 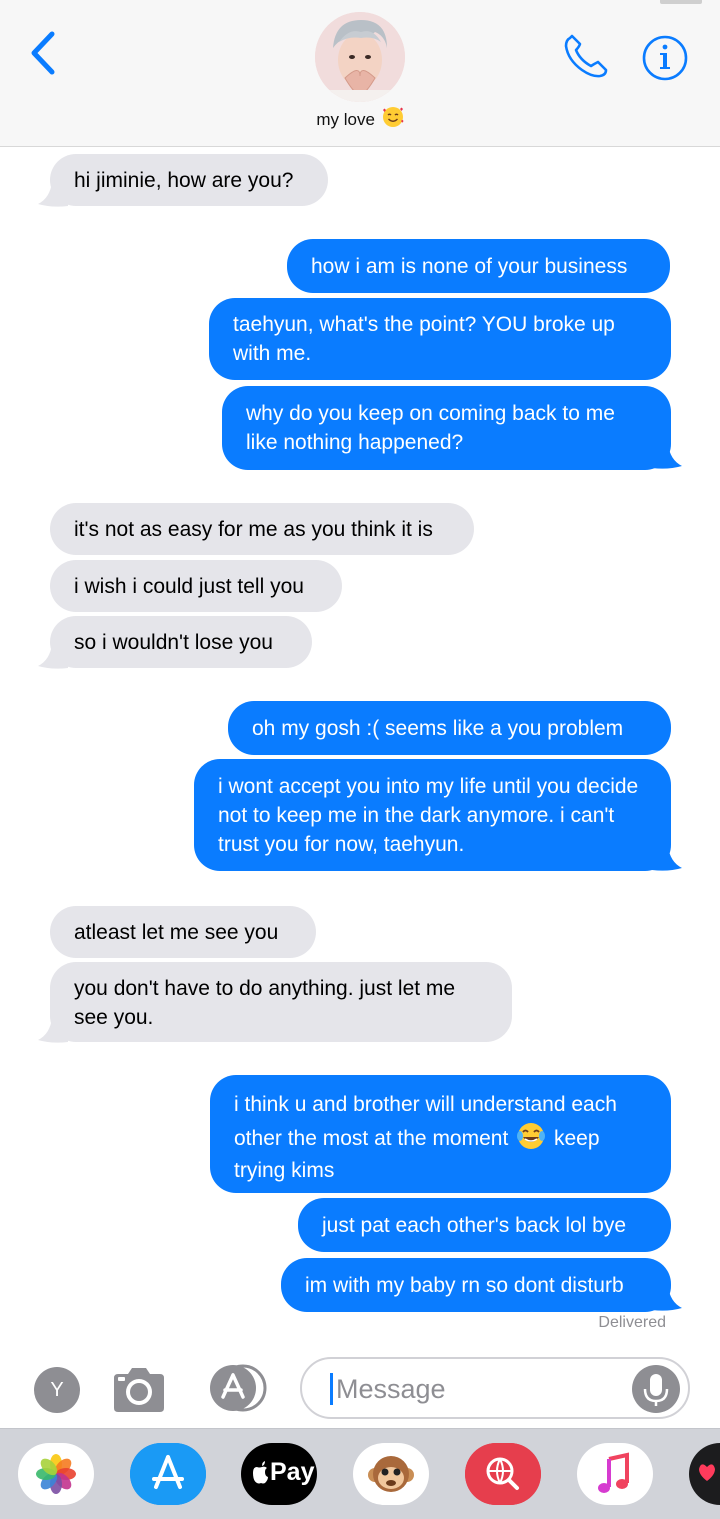 What do you see at coordinates (481, 1389) in the screenshot?
I see `message-input` at bounding box center [481, 1389].